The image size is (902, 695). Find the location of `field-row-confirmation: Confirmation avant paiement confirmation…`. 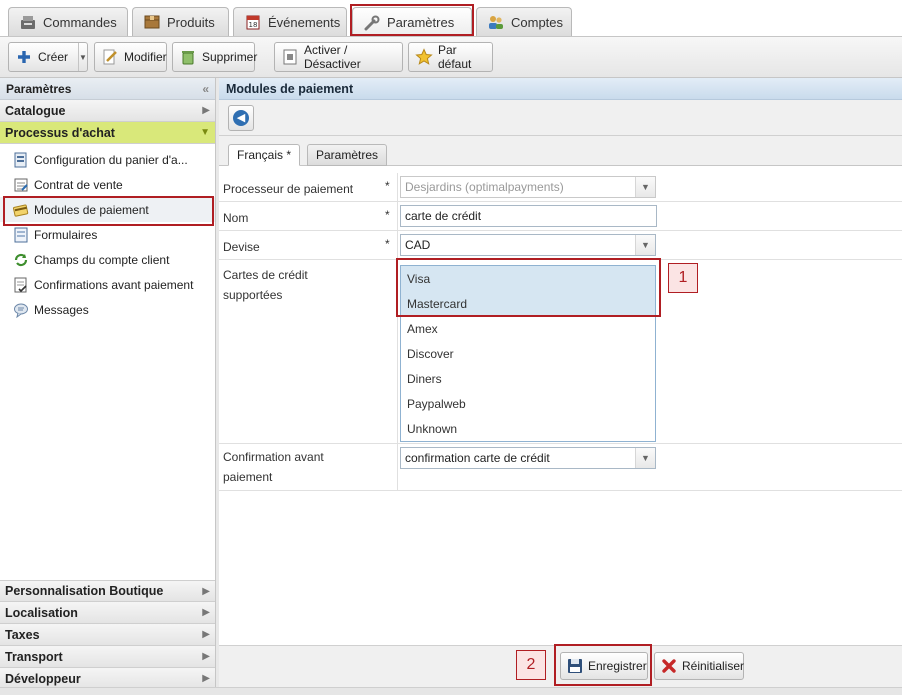

field-row-confirmation: Confirmation avant paiement confirmation… is located at coordinates (560, 467).